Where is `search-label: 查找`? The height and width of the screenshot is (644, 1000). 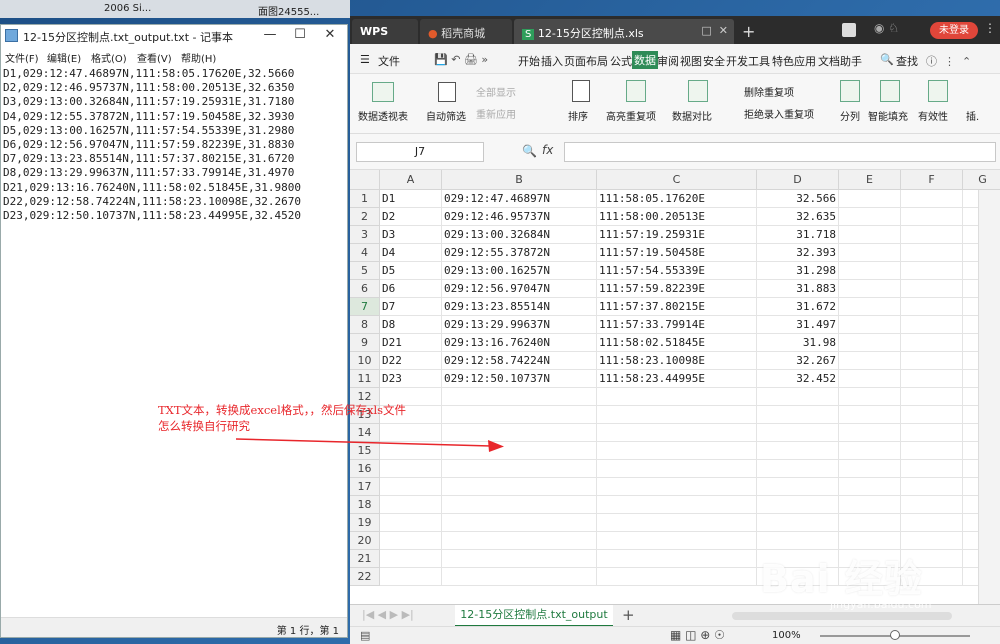
search-label: 查找 is located at coordinates (907, 61).